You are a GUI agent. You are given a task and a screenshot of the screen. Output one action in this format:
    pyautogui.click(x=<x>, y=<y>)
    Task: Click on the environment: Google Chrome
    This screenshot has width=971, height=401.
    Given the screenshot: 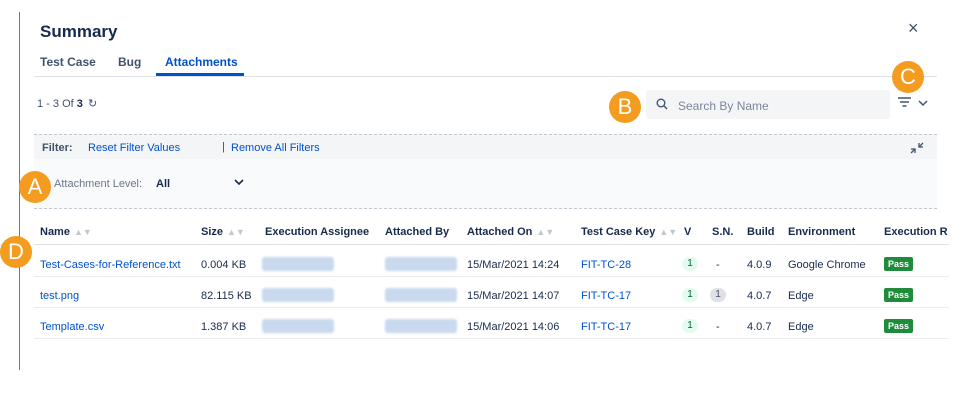 What is the action you would take?
    pyautogui.click(x=827, y=265)
    